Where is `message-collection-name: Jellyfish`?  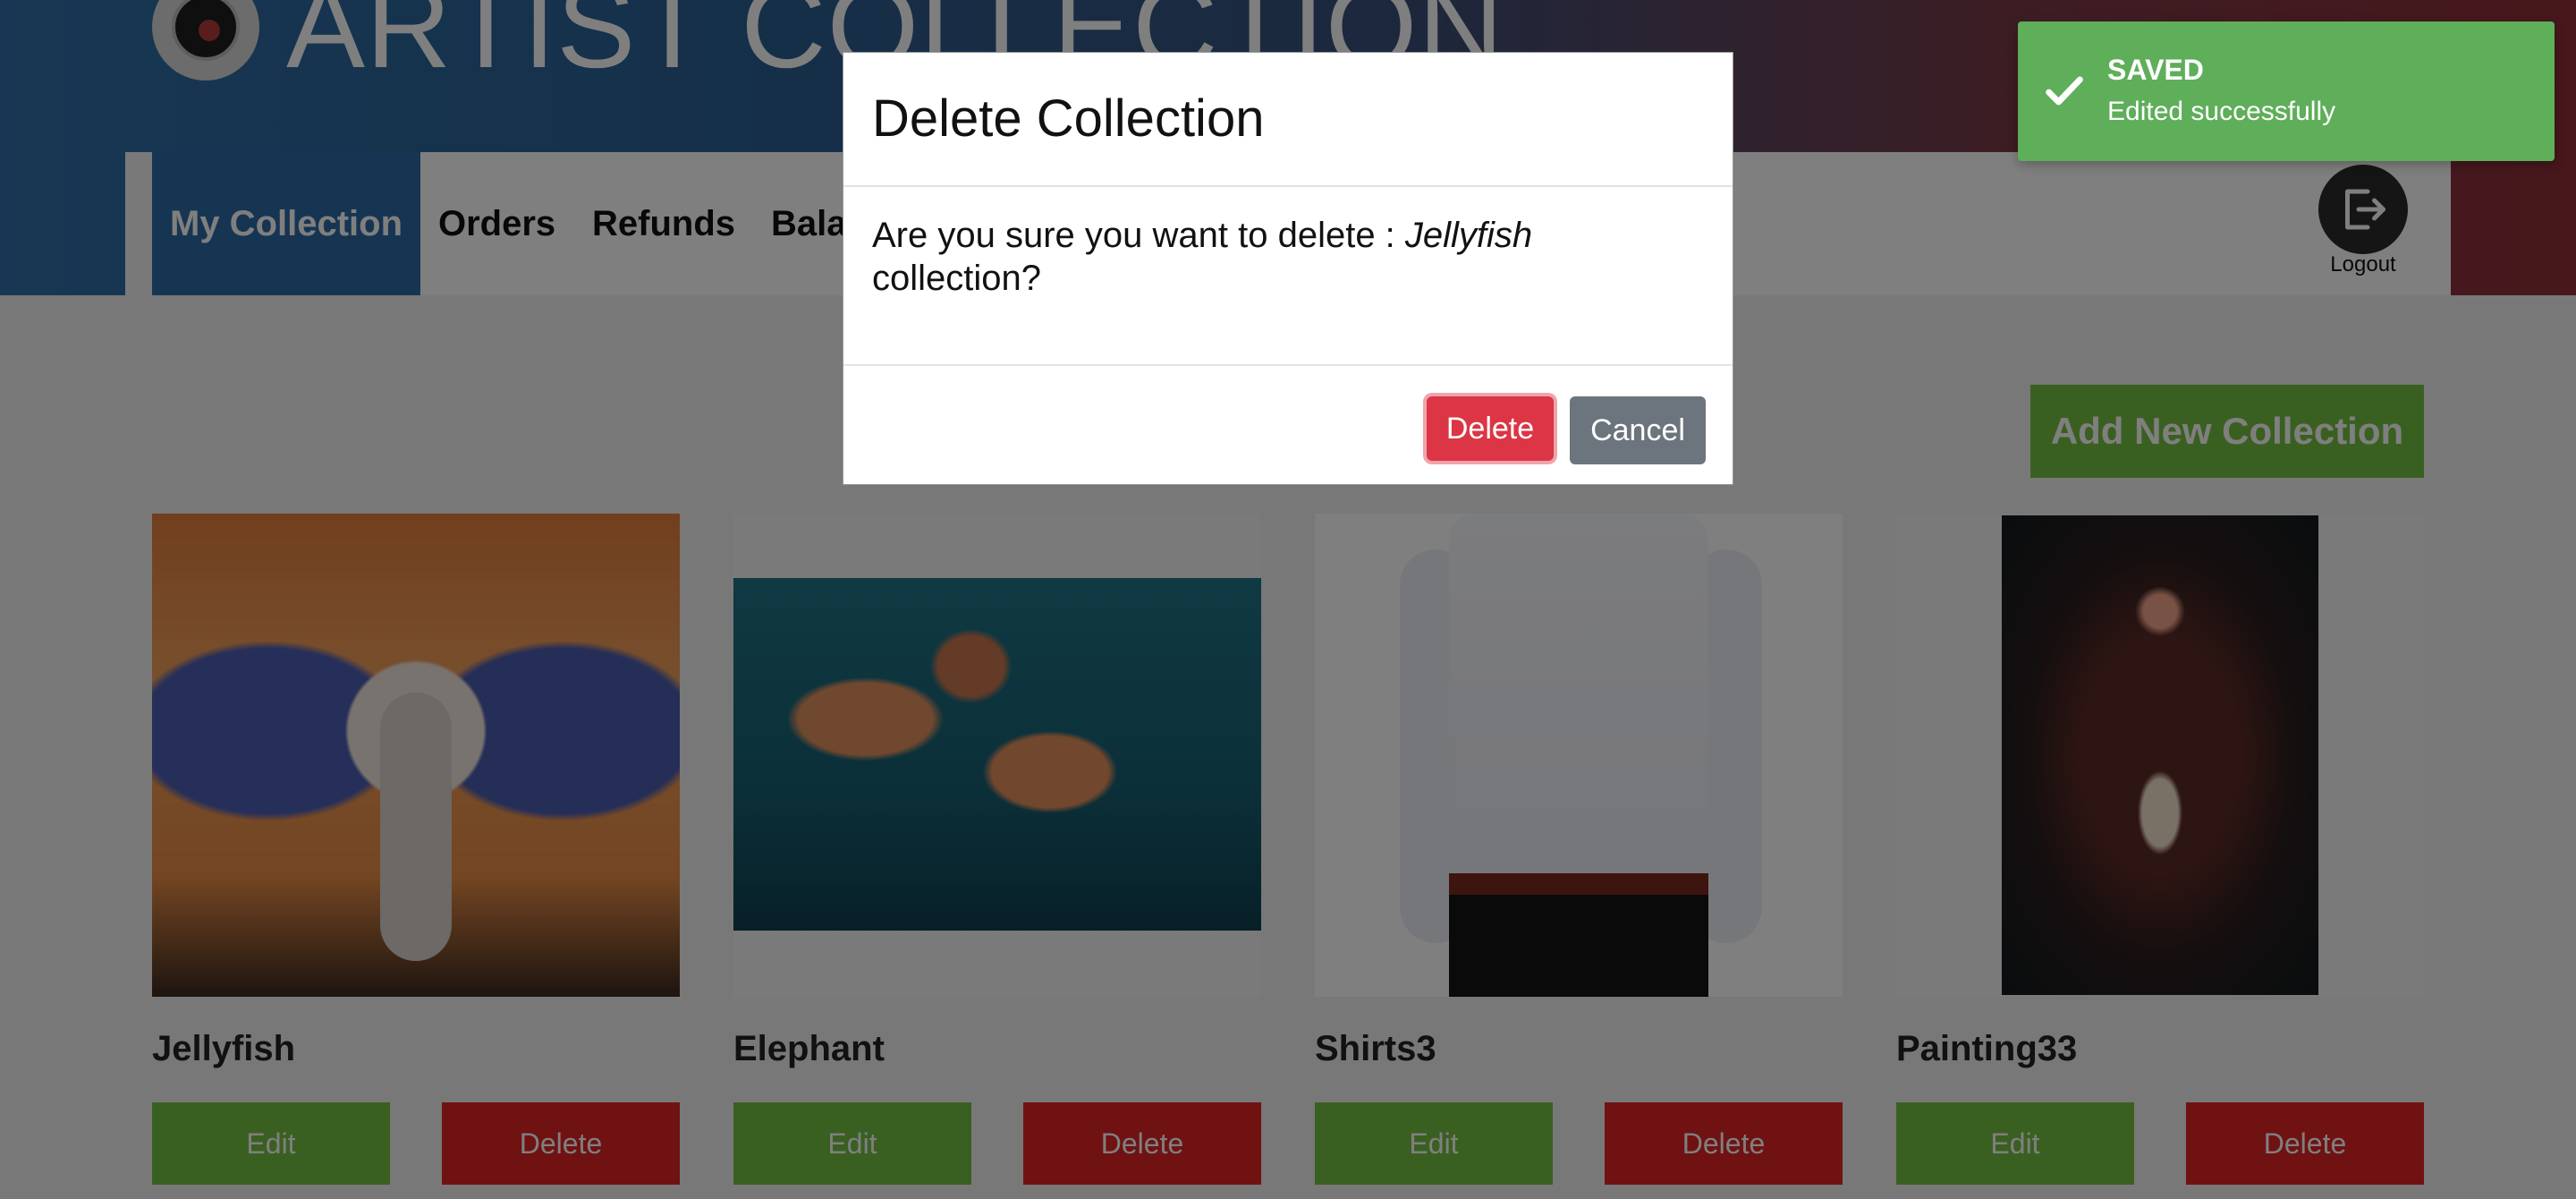 message-collection-name: Jellyfish is located at coordinates (1468, 235).